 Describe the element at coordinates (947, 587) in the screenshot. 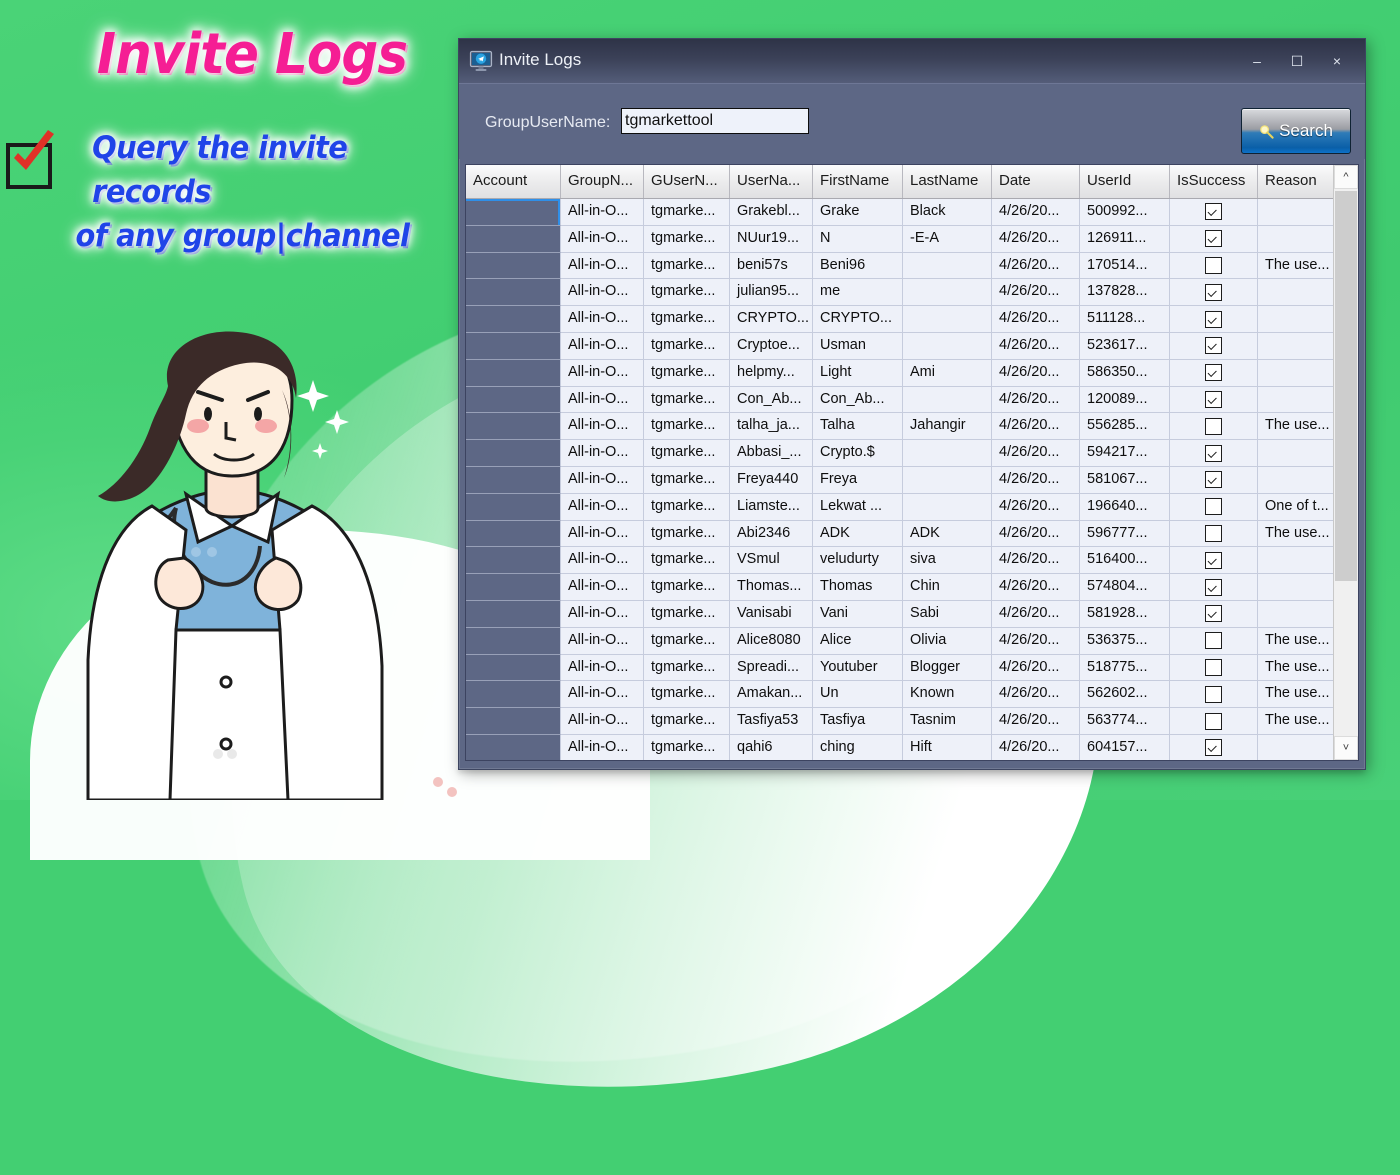

I see `cell-lastname: Chin` at that location.